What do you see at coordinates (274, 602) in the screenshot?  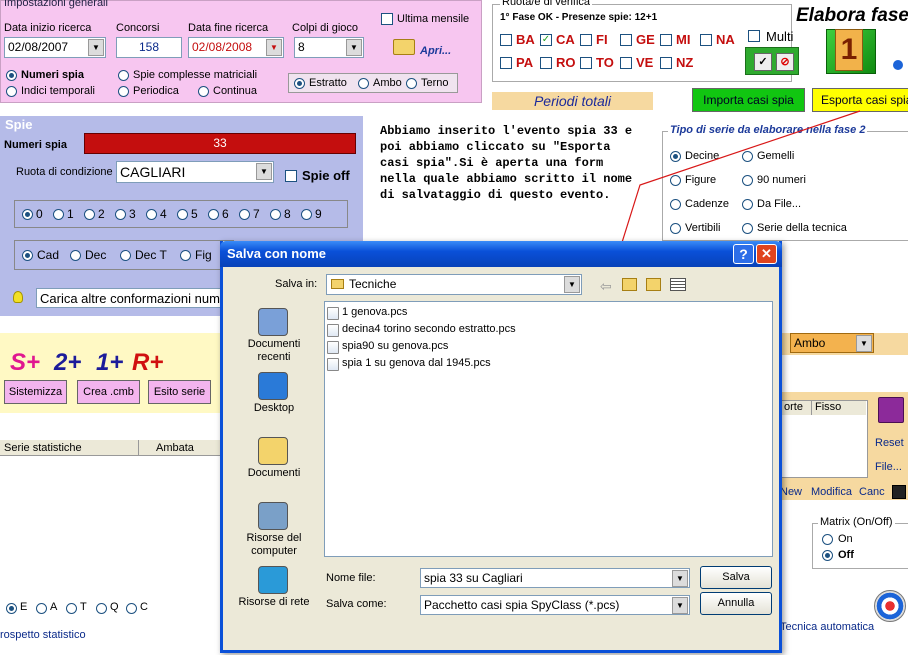 I see `place-label-4: Risorse di rete` at bounding box center [274, 602].